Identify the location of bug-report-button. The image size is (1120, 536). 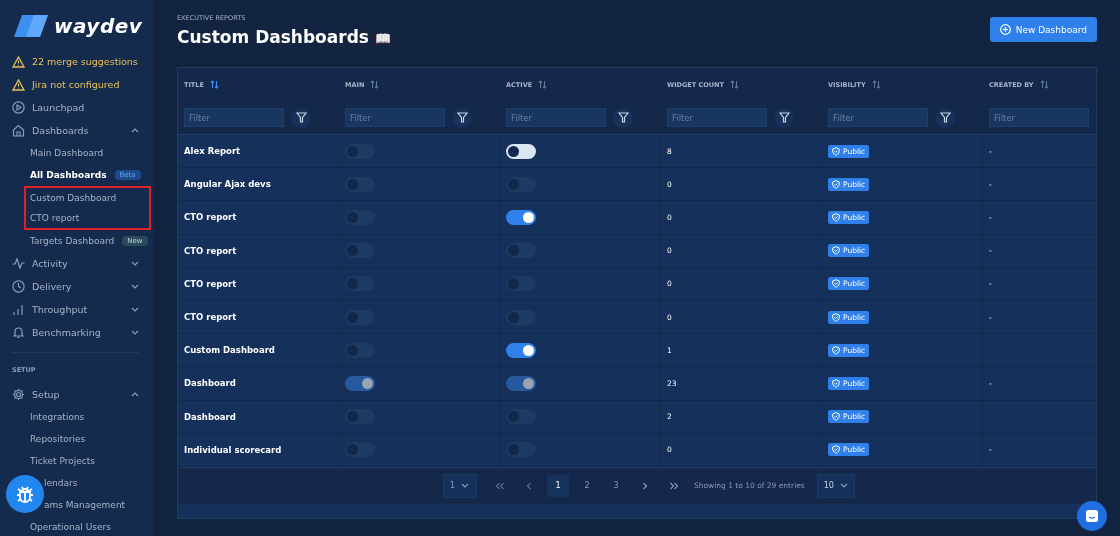
(25, 494).